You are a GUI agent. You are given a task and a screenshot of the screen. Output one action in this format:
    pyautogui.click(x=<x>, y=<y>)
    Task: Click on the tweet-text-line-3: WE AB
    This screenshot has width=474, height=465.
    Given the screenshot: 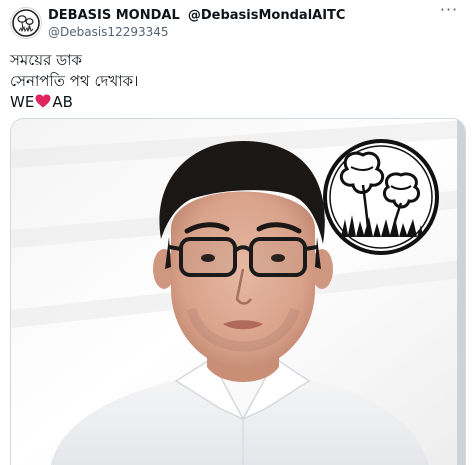 What is the action you would take?
    pyautogui.click(x=74, y=102)
    